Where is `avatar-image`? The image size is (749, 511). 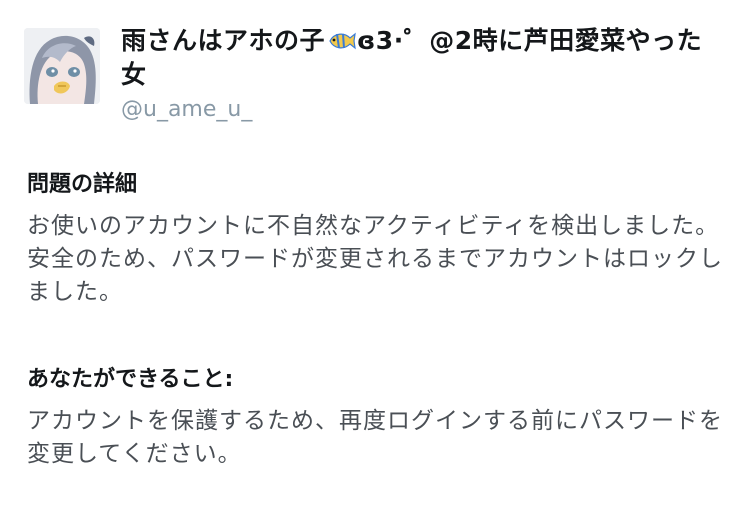
avatar-image is located at coordinates (62, 66).